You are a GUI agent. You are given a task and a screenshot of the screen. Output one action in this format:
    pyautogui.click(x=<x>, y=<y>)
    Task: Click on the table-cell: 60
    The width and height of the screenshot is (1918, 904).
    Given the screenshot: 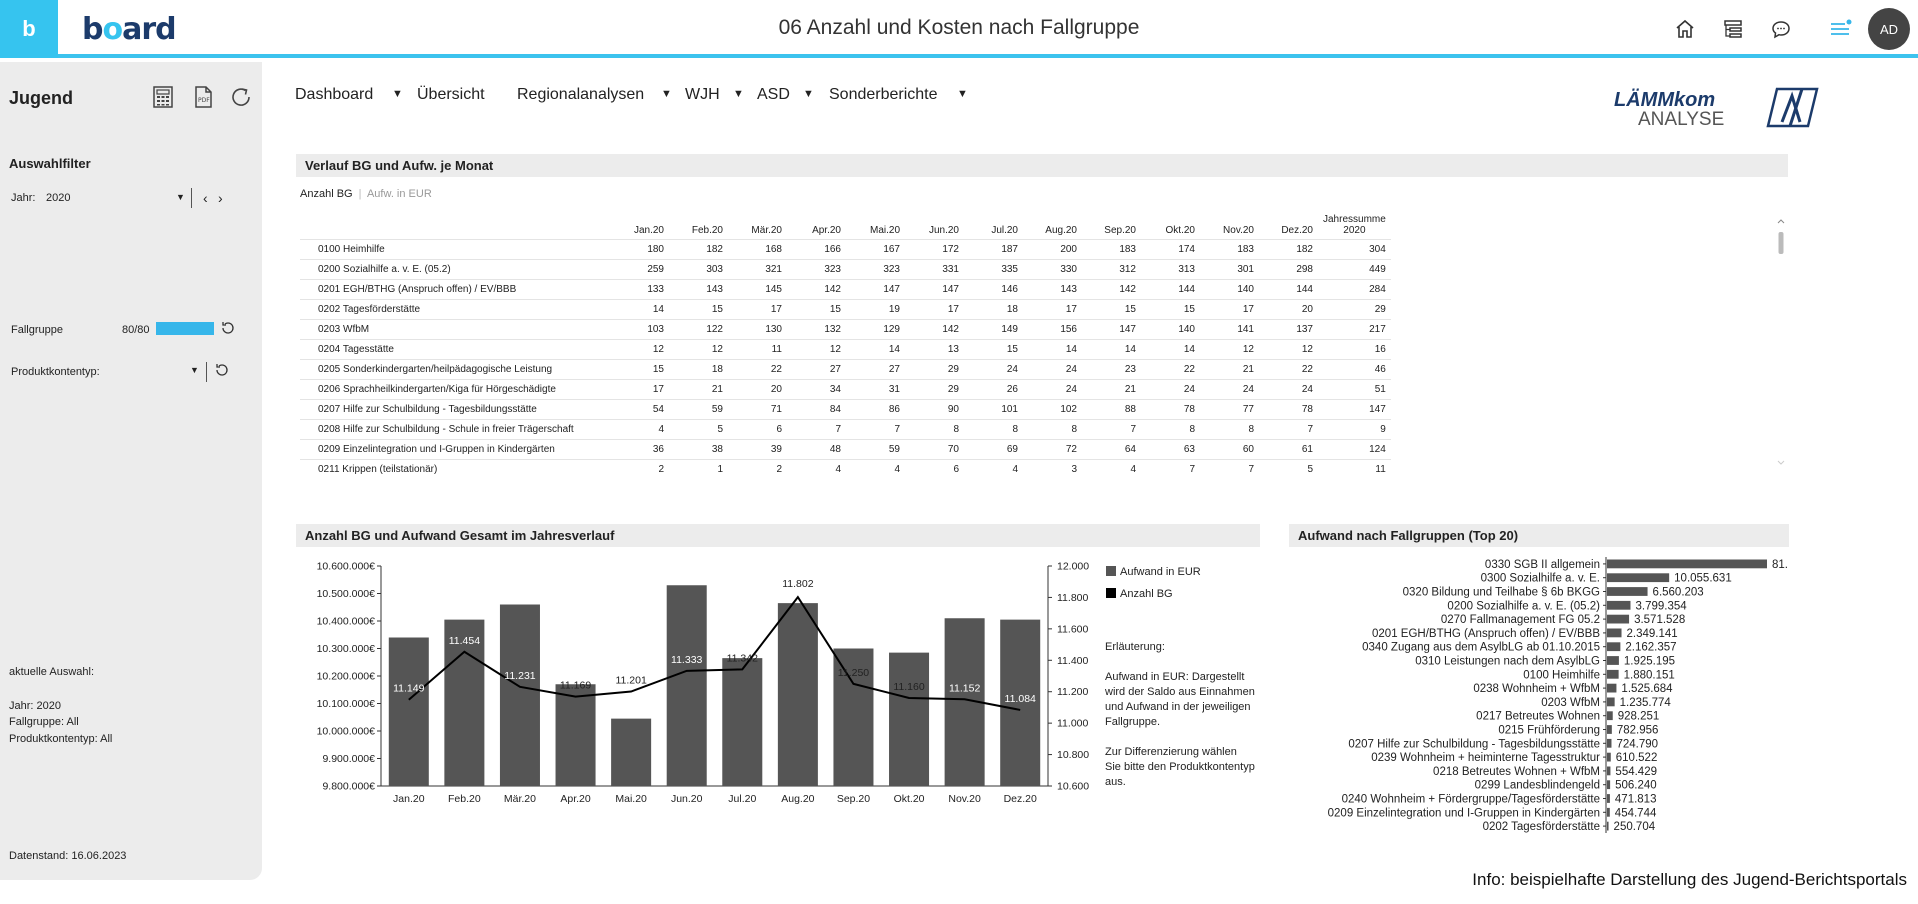 What is the action you would take?
    pyautogui.click(x=1248, y=449)
    